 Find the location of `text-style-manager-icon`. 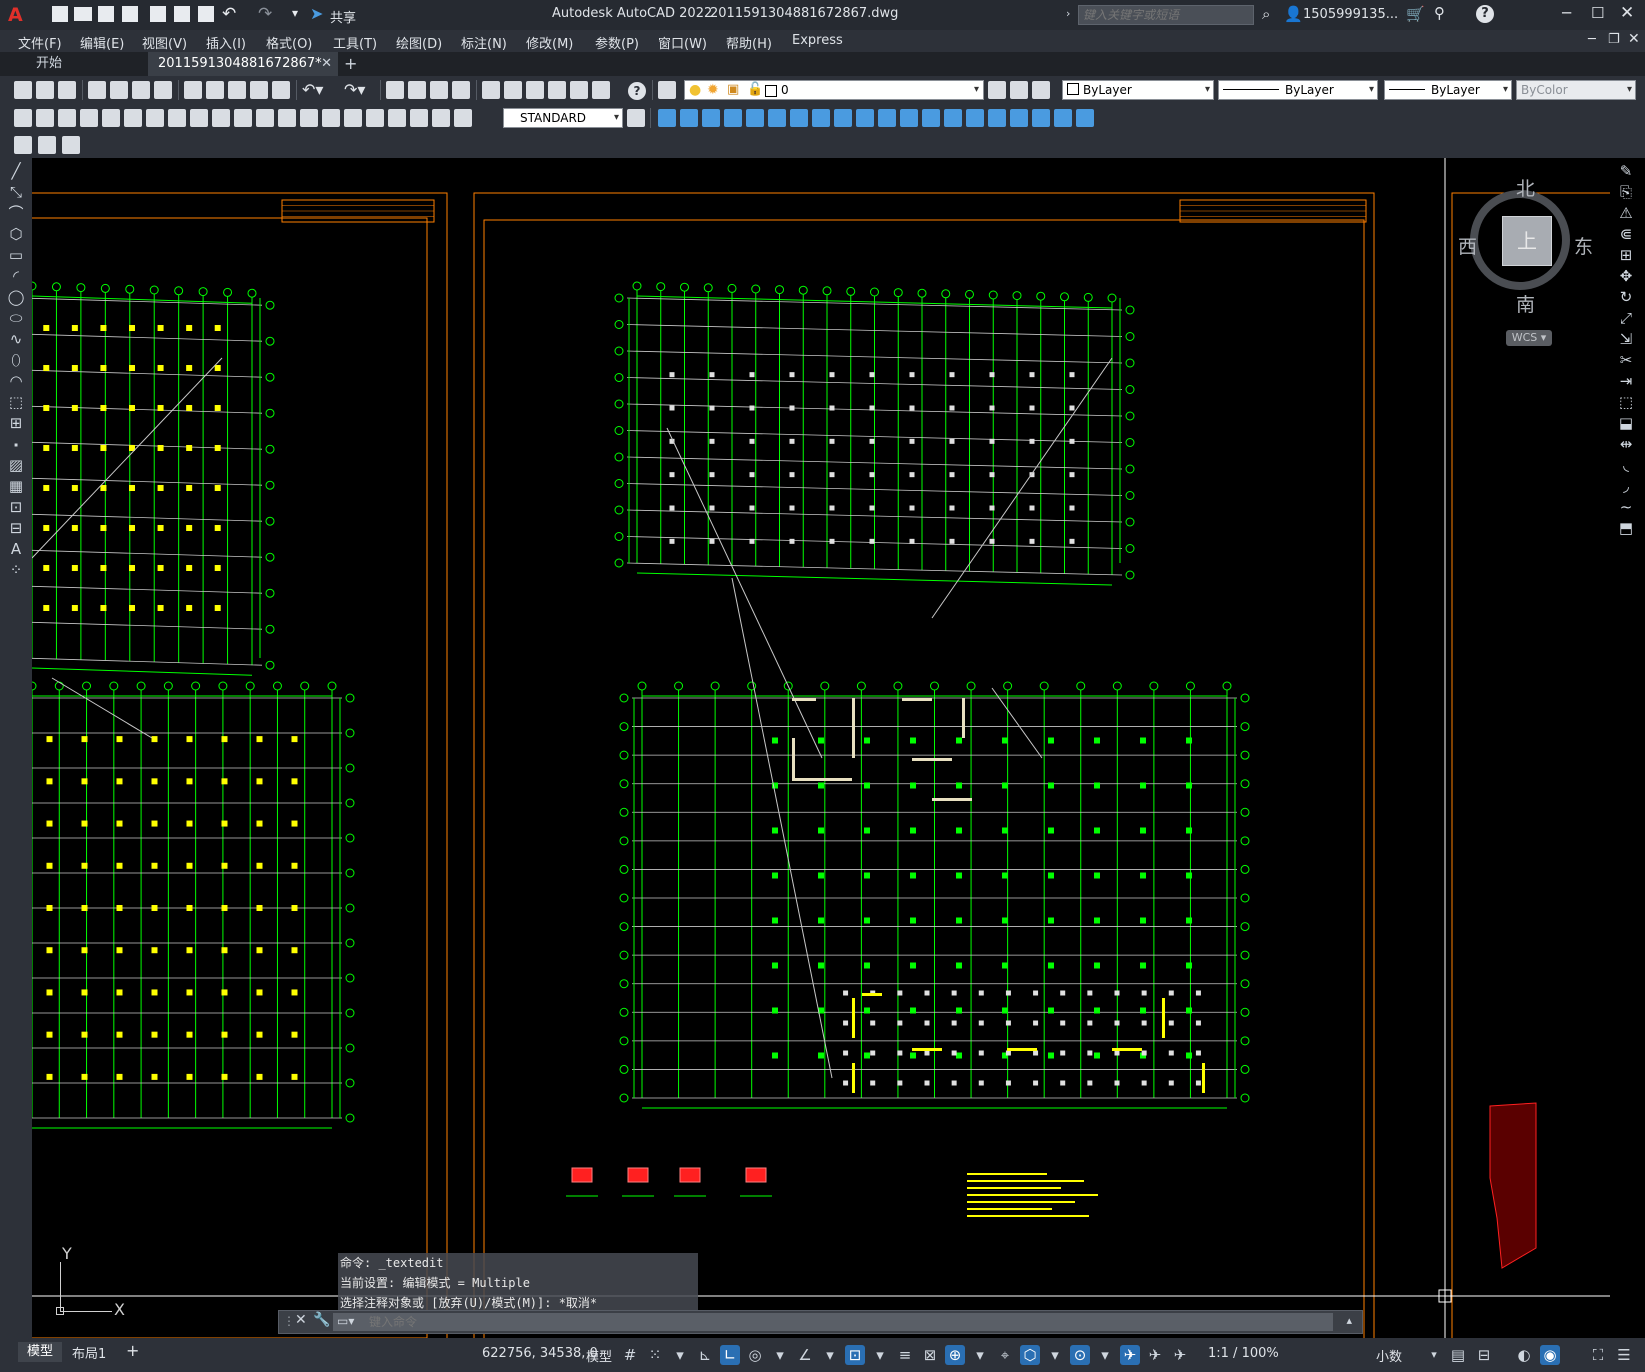

text-style-manager-icon is located at coordinates (636, 118).